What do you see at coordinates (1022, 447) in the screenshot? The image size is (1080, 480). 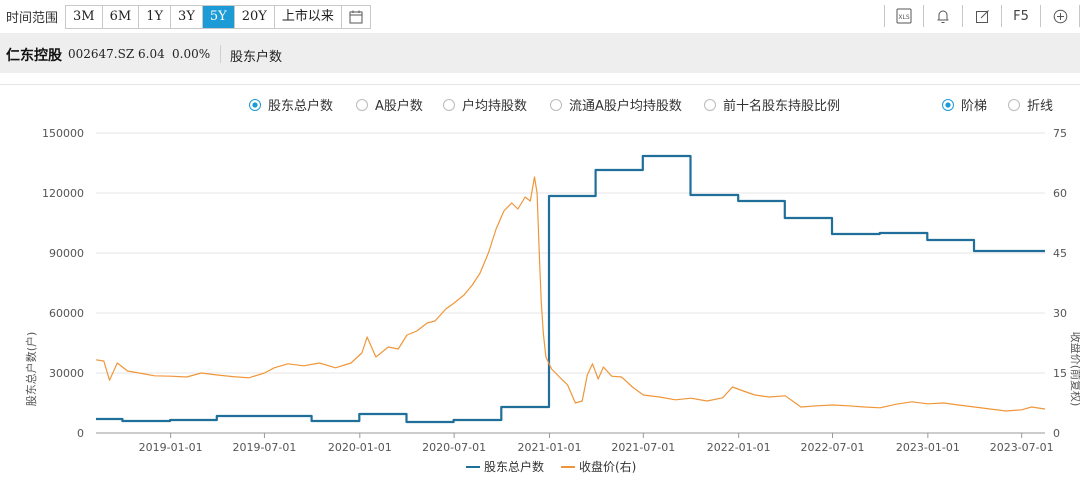 I see `x-tick-label: 2023-07-01` at bounding box center [1022, 447].